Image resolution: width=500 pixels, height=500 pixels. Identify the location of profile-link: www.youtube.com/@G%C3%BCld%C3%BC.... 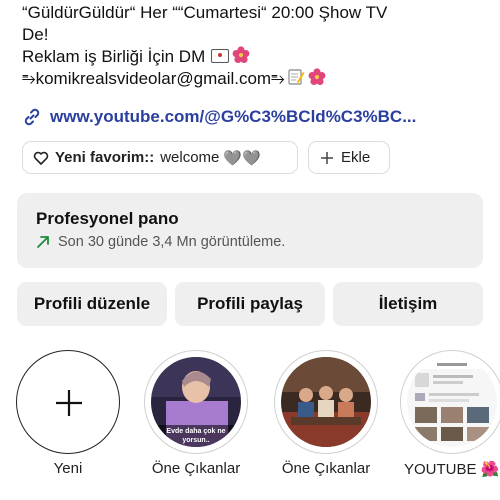
(219, 117).